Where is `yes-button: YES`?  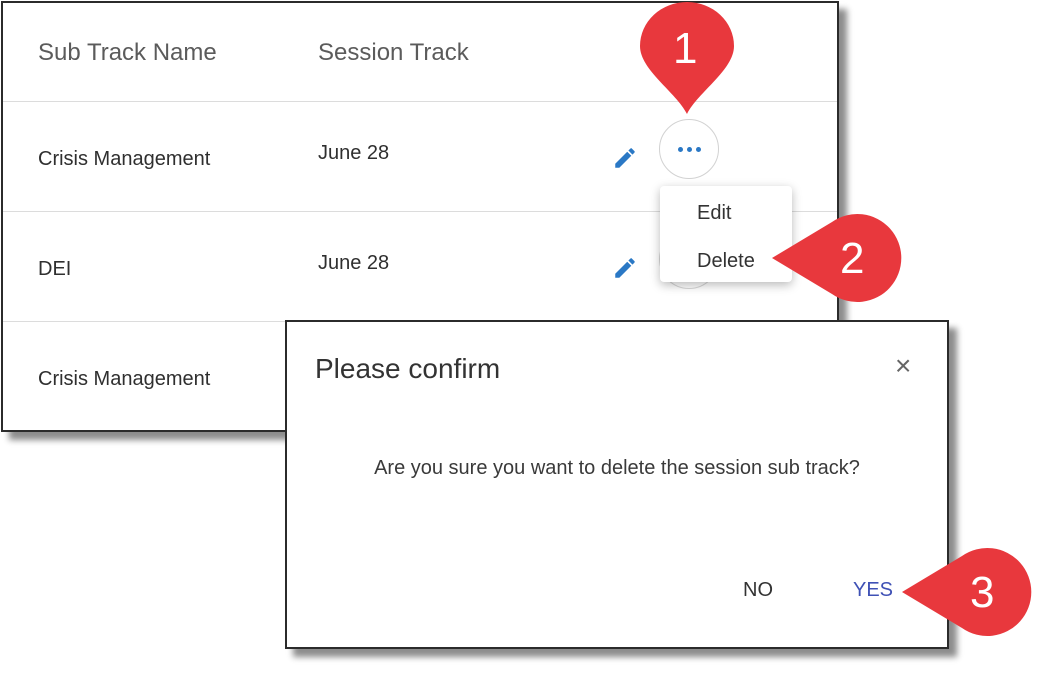 yes-button: YES is located at coordinates (873, 590).